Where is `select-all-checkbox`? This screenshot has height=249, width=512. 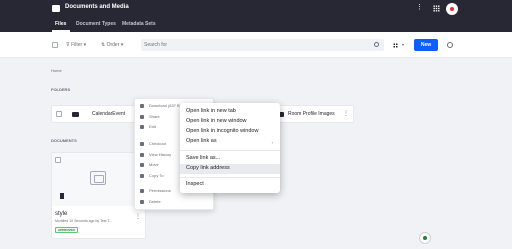
select-all-checkbox is located at coordinates (55, 45).